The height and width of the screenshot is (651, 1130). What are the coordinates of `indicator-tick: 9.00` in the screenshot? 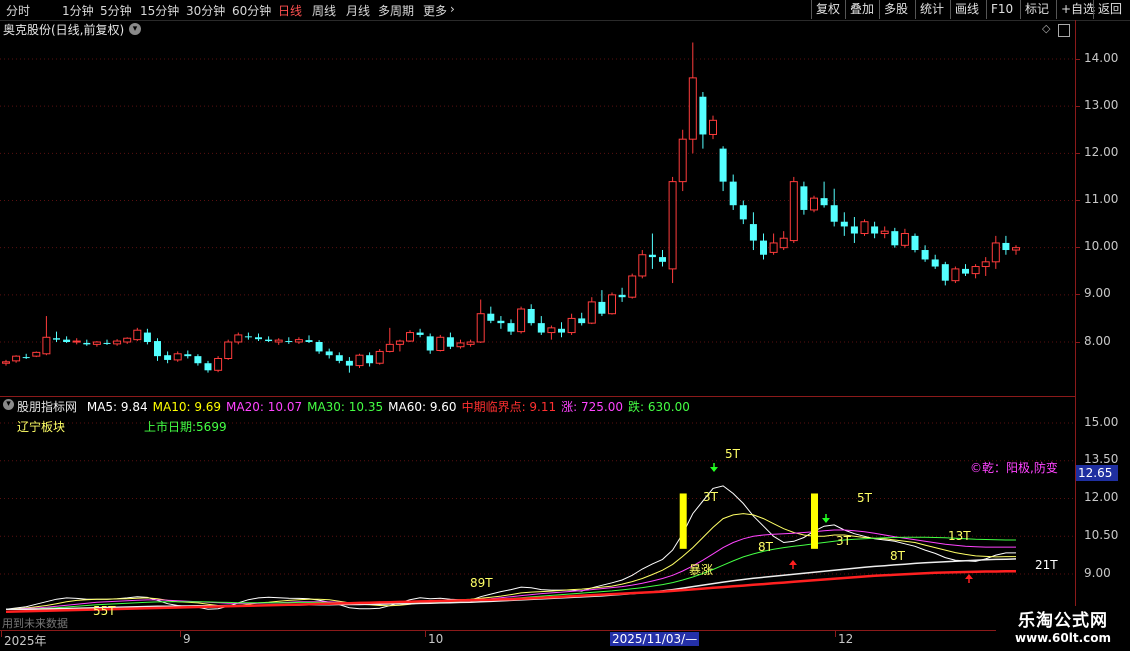 It's located at (1097, 573).